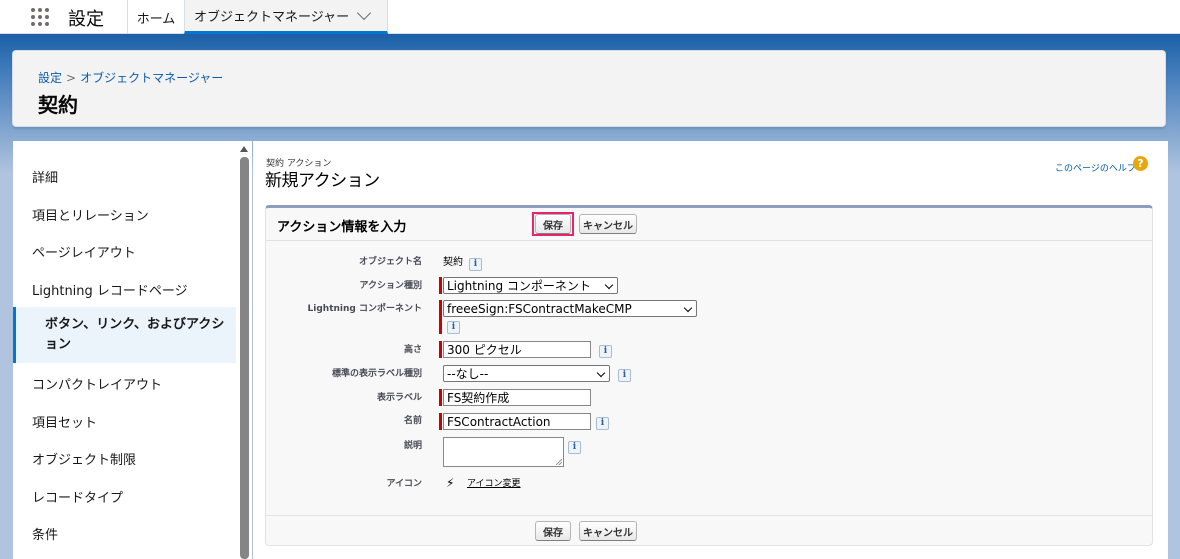 This screenshot has width=1180, height=559. Describe the element at coordinates (526, 373) in the screenshot. I see `standard-label-type-select: --なし--` at that location.